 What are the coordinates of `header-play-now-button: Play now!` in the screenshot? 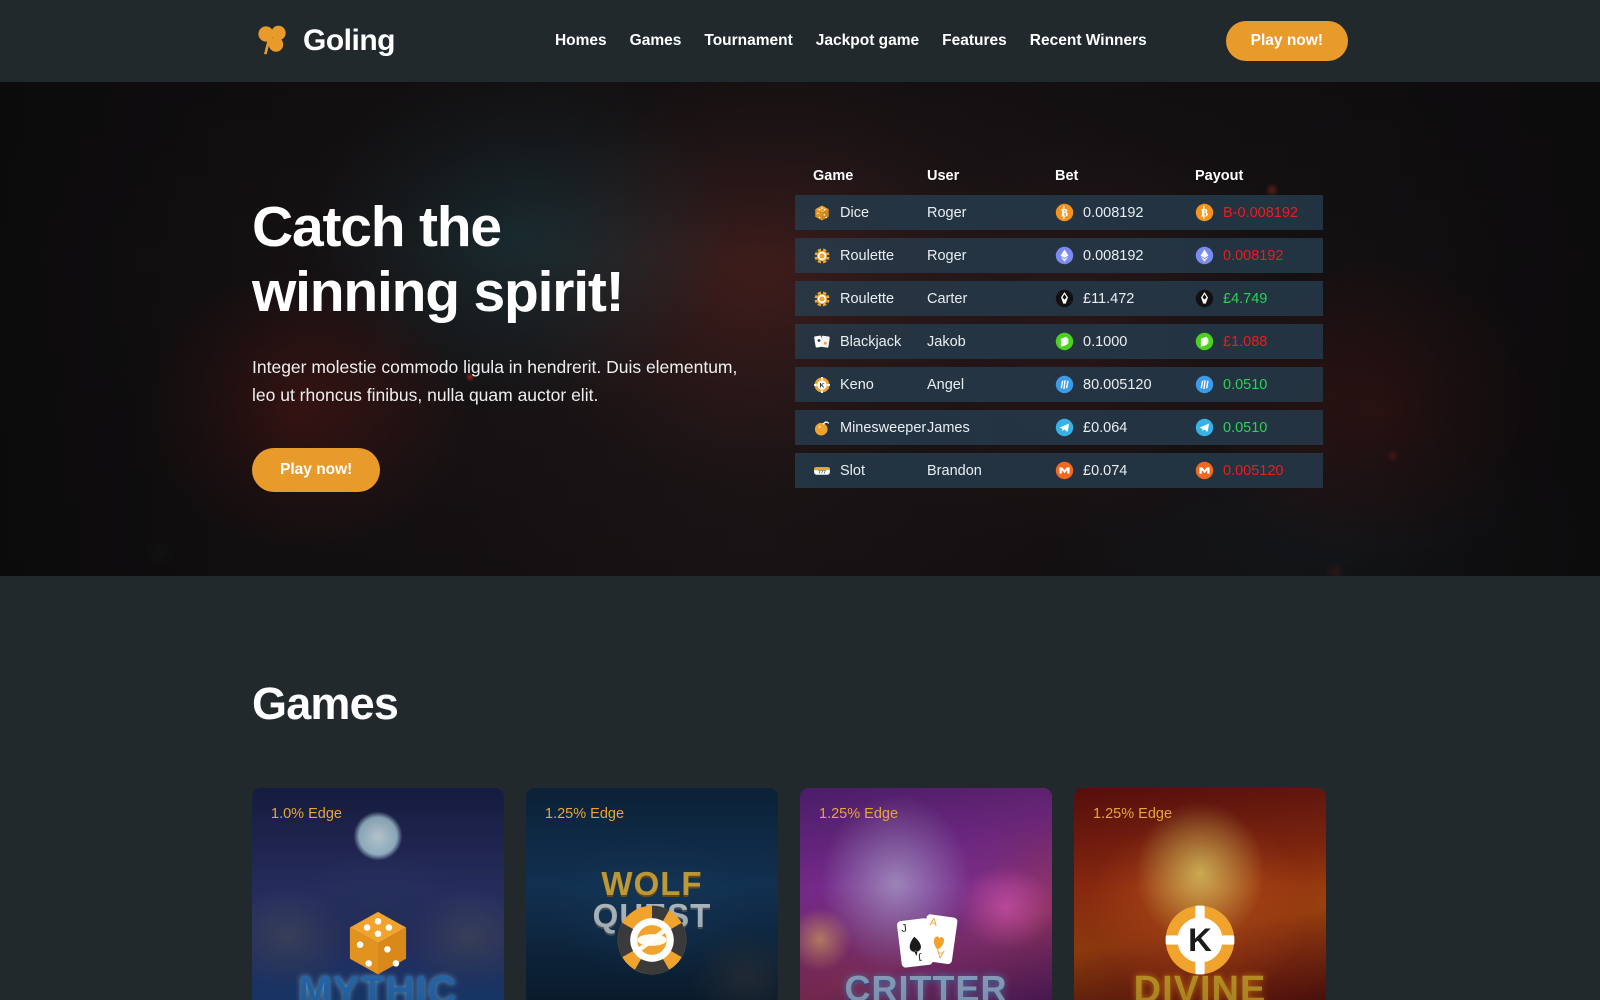 It's located at (1286, 41).